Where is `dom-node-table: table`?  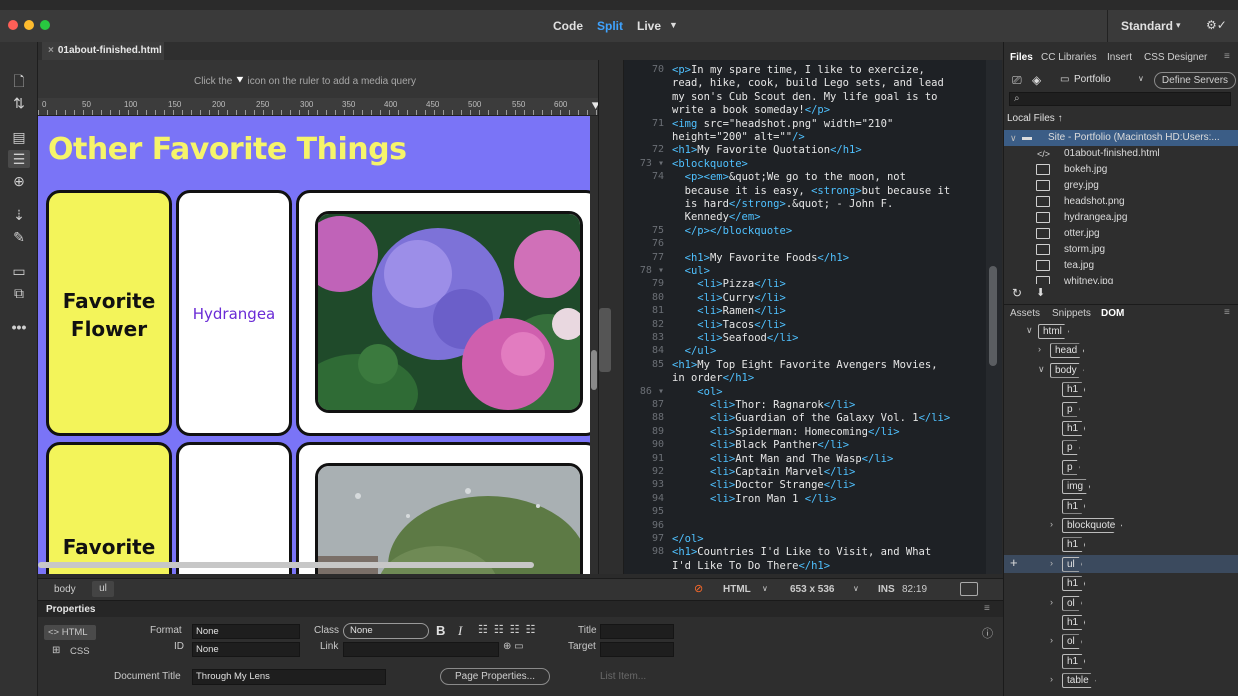 dom-node-table: table is located at coordinates (1079, 681).